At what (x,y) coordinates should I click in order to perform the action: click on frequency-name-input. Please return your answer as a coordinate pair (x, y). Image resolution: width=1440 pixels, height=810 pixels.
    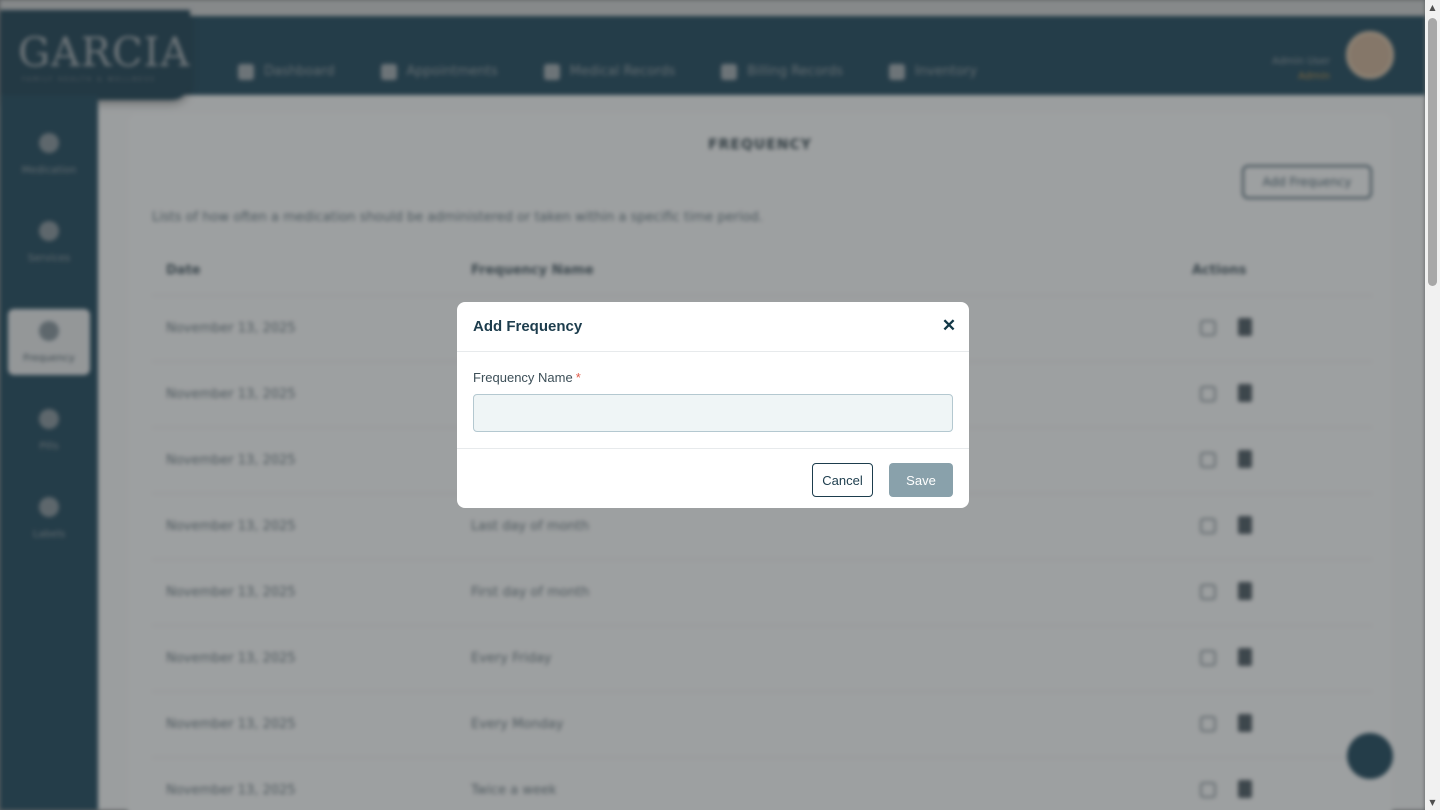
    Looking at the image, I should click on (713, 413).